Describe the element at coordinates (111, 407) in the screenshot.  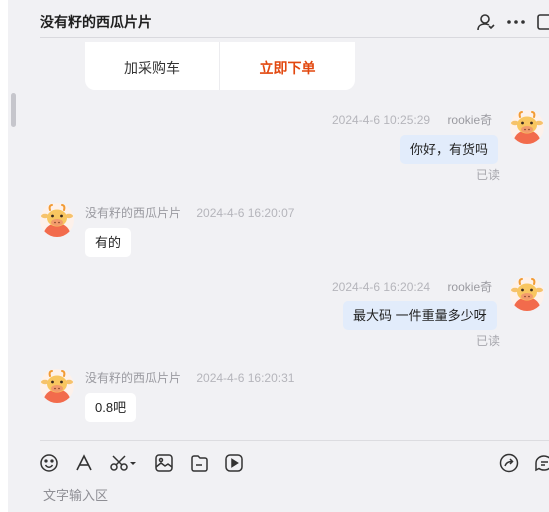
I see `message-bubble: 0.8吧` at that location.